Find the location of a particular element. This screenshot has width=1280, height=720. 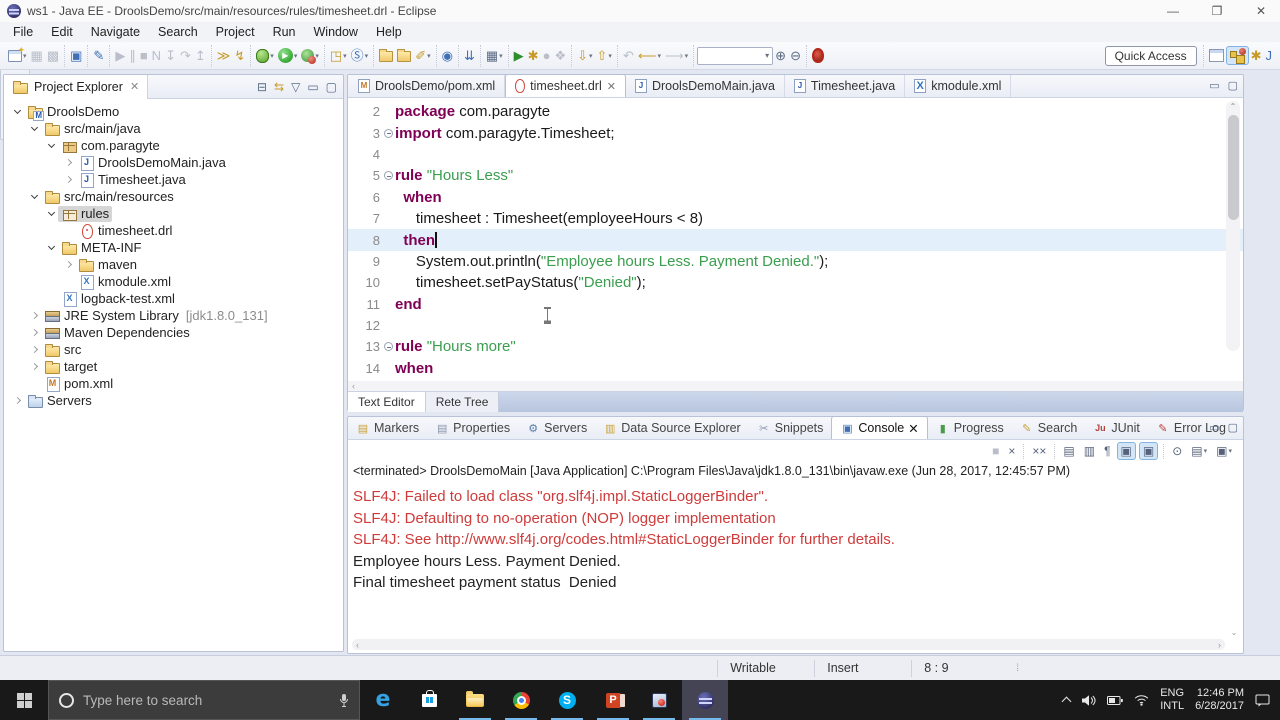

profile-button: ▾ is located at coordinates (310, 56).